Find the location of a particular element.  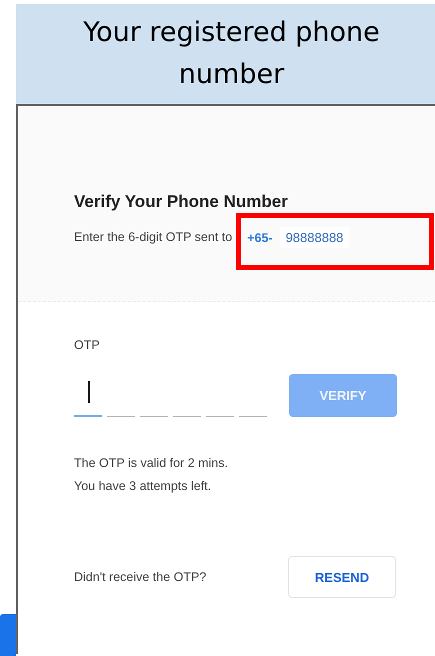

phone-number: 98888888 is located at coordinates (315, 237).